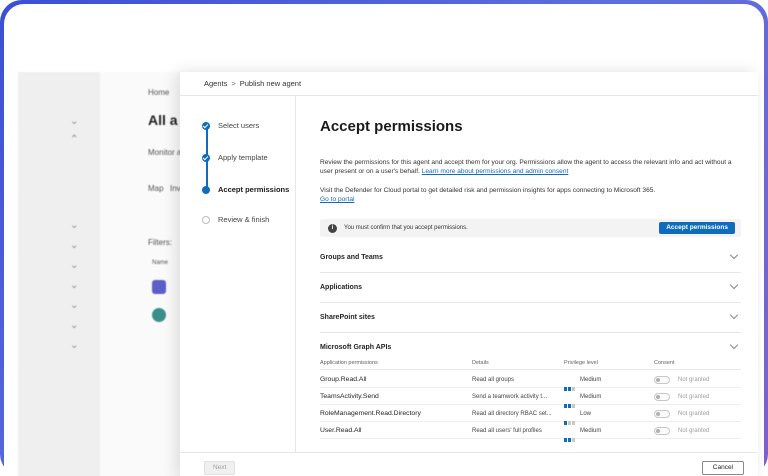  What do you see at coordinates (332, 228) in the screenshot?
I see `info-icon: i` at bounding box center [332, 228].